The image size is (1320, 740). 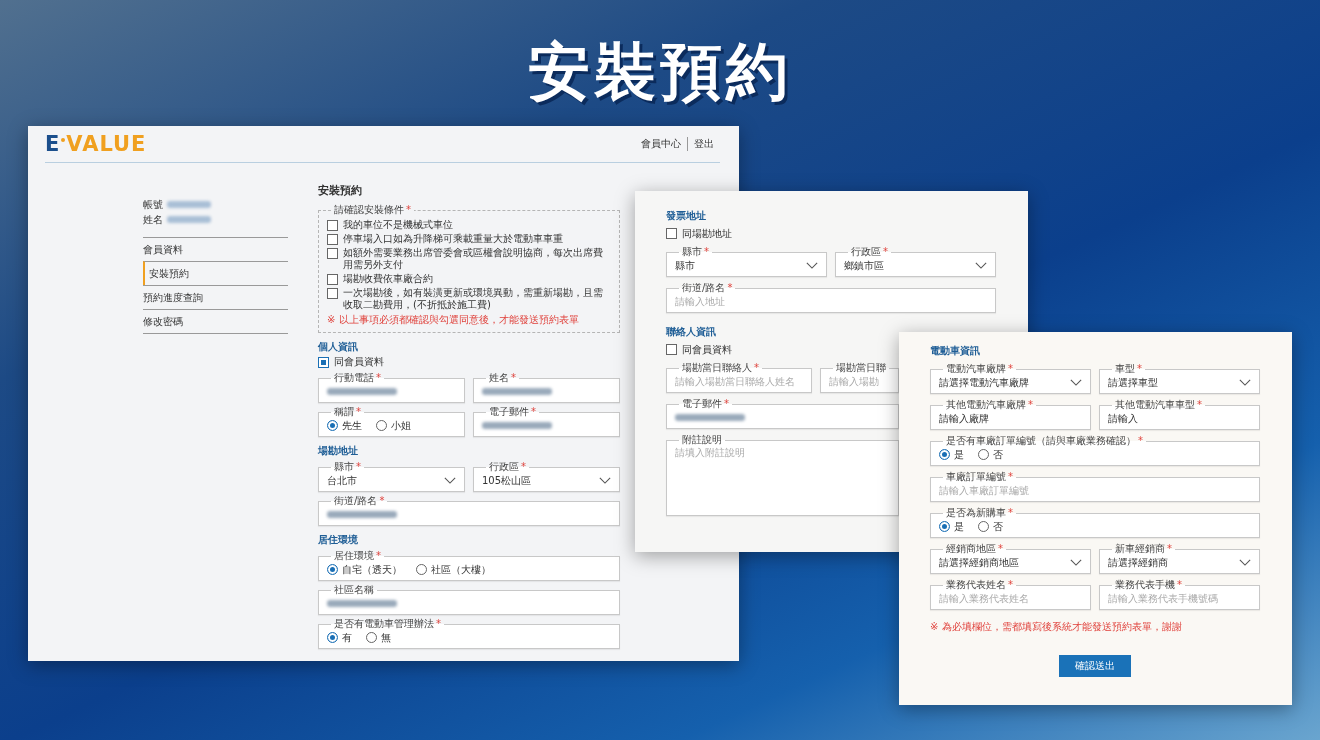 What do you see at coordinates (1179, 378) in the screenshot?
I see `select-field: 車型 * 請選擇車型` at bounding box center [1179, 378].